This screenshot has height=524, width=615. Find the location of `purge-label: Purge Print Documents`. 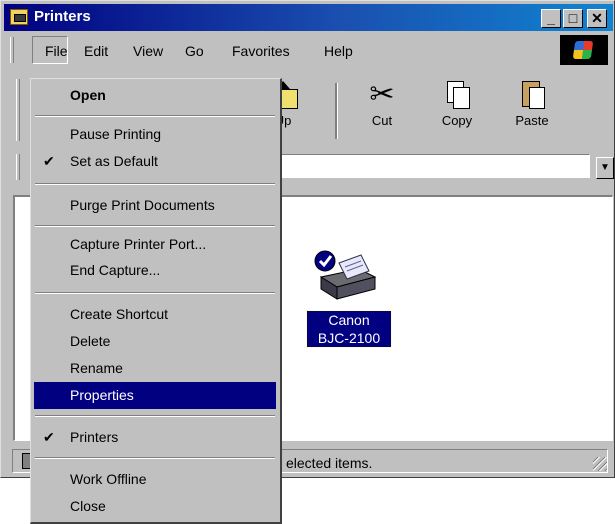

purge-label: Purge Print Documents is located at coordinates (142, 205).